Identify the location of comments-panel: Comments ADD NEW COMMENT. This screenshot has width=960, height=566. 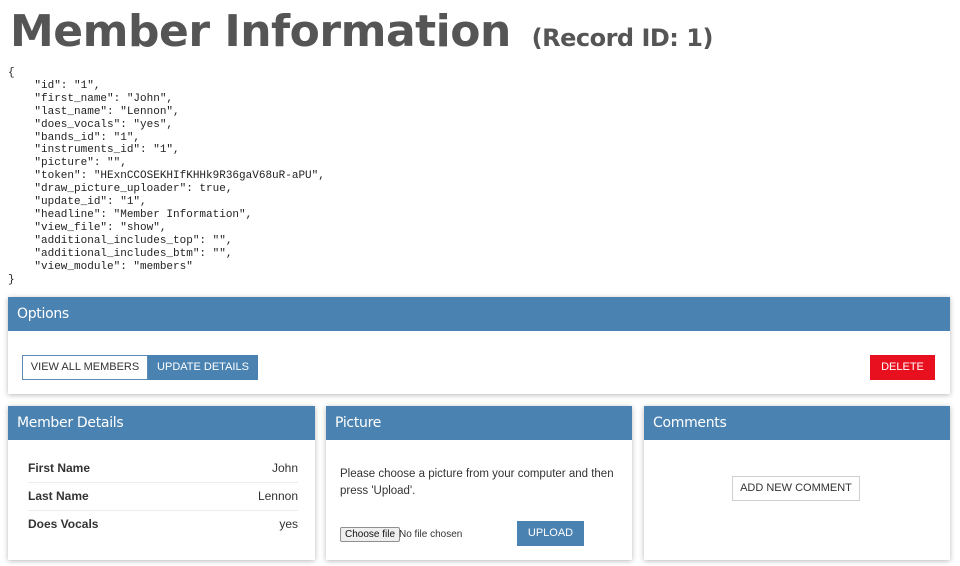
(797, 483).